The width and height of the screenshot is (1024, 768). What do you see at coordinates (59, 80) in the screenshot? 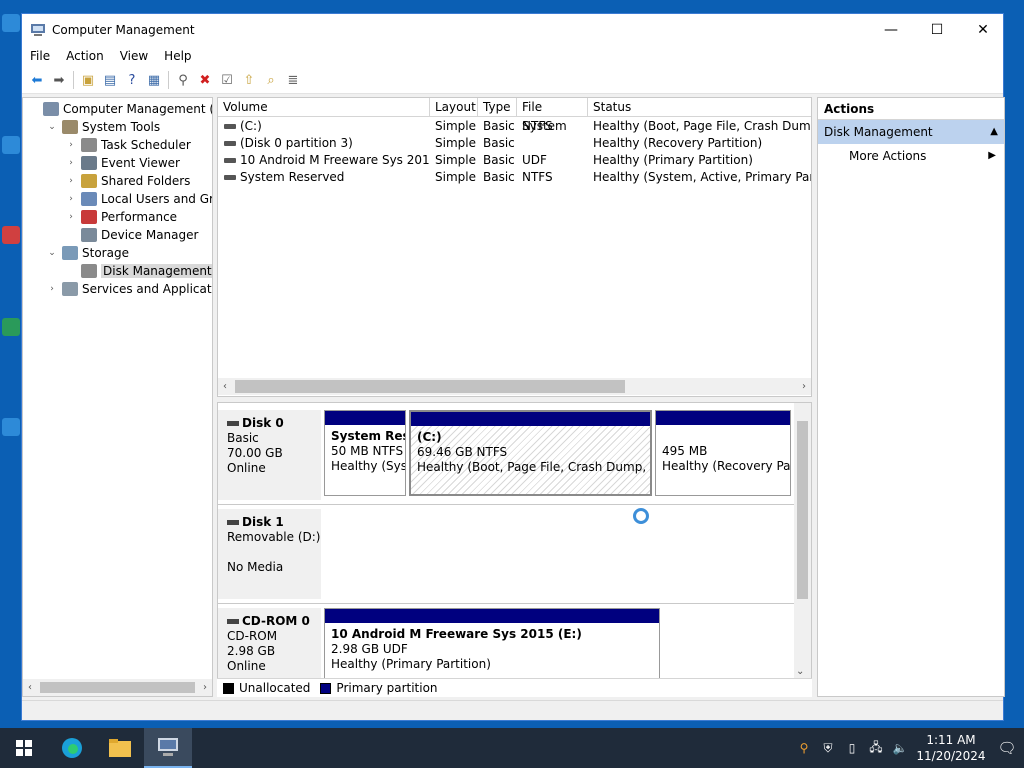
I see `forward-arrow-icon: ➡` at bounding box center [59, 80].